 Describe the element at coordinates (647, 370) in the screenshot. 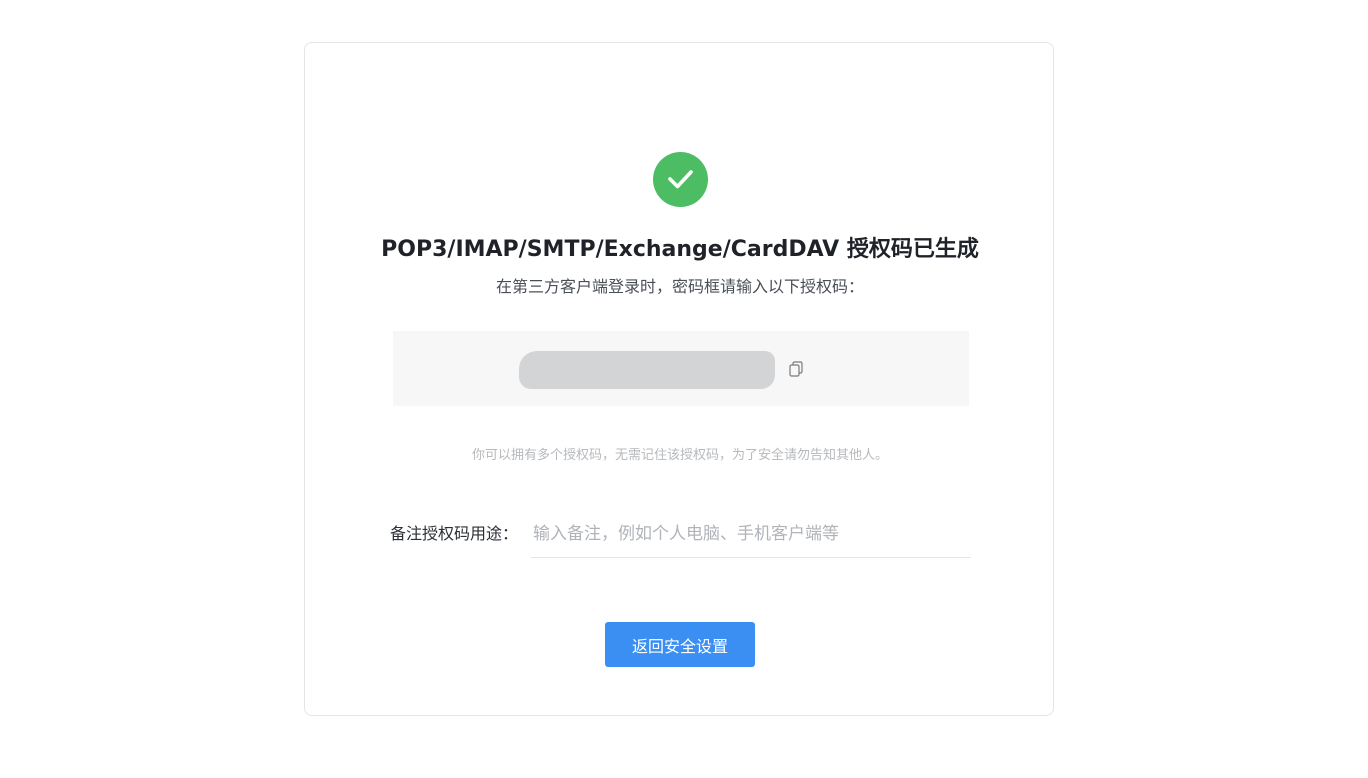

I see `redacted-auth-code` at that location.